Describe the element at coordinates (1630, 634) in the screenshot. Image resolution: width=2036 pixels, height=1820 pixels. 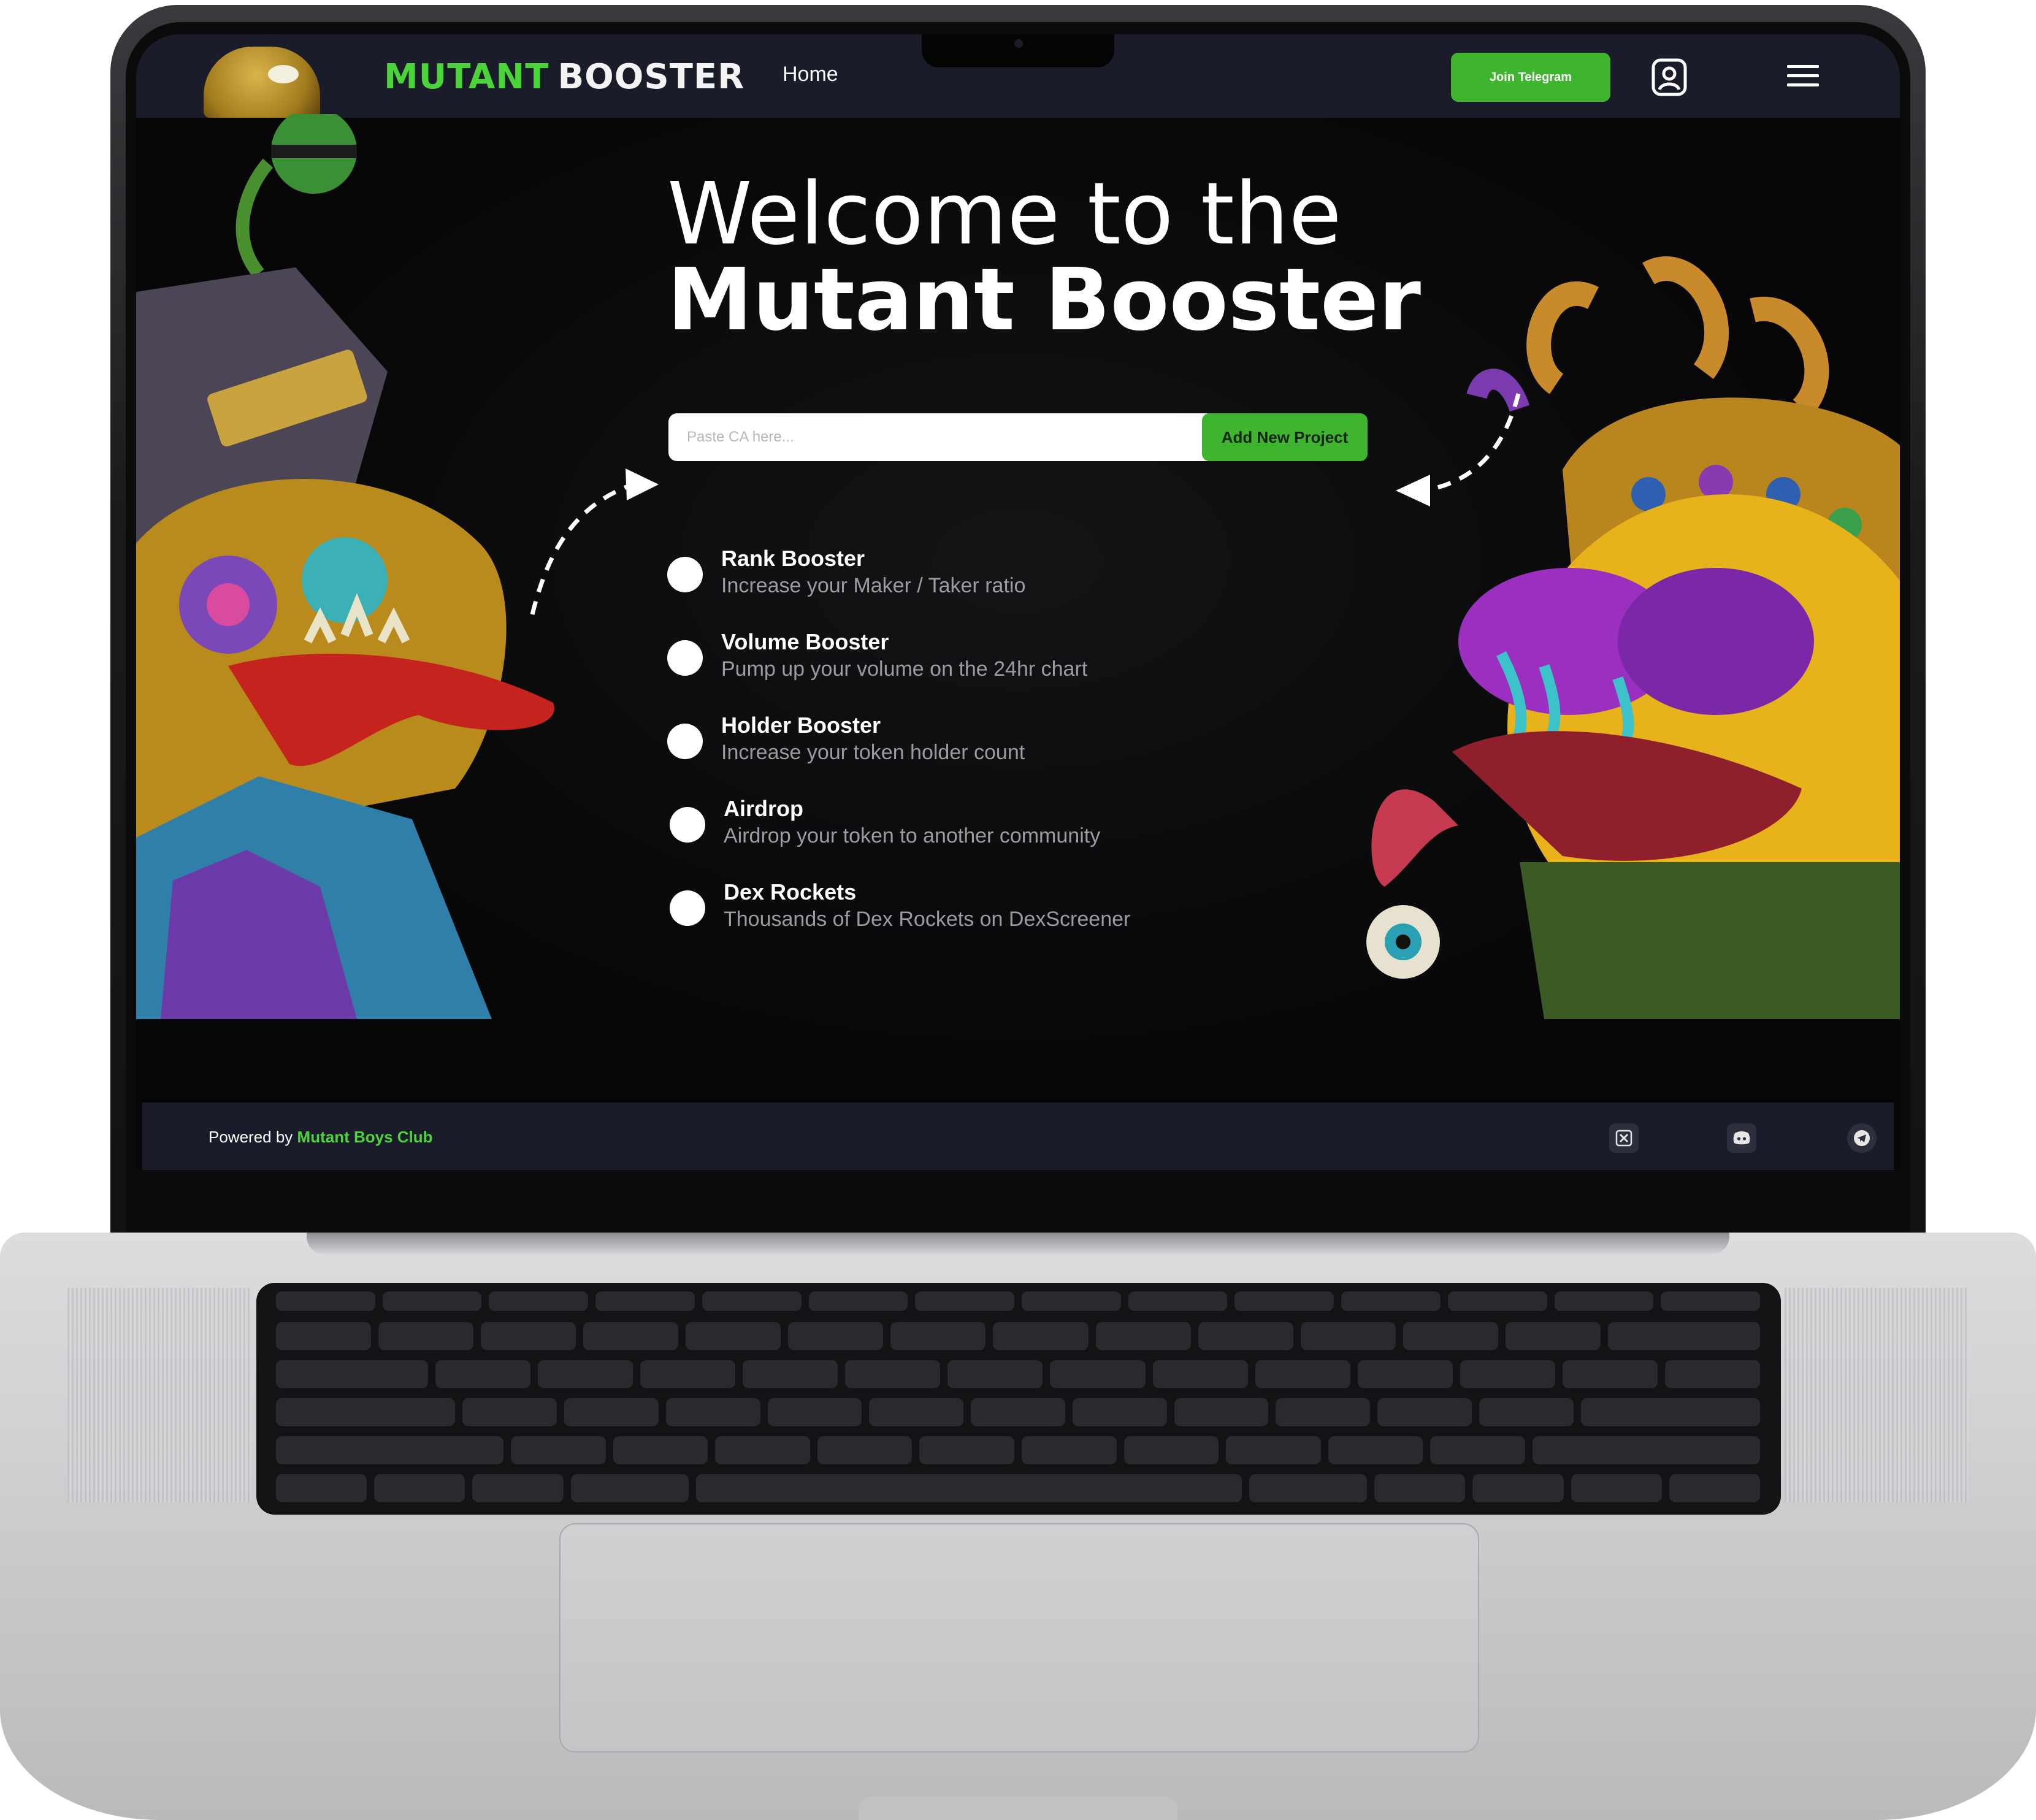
I see `right-mutant-artwork` at that location.